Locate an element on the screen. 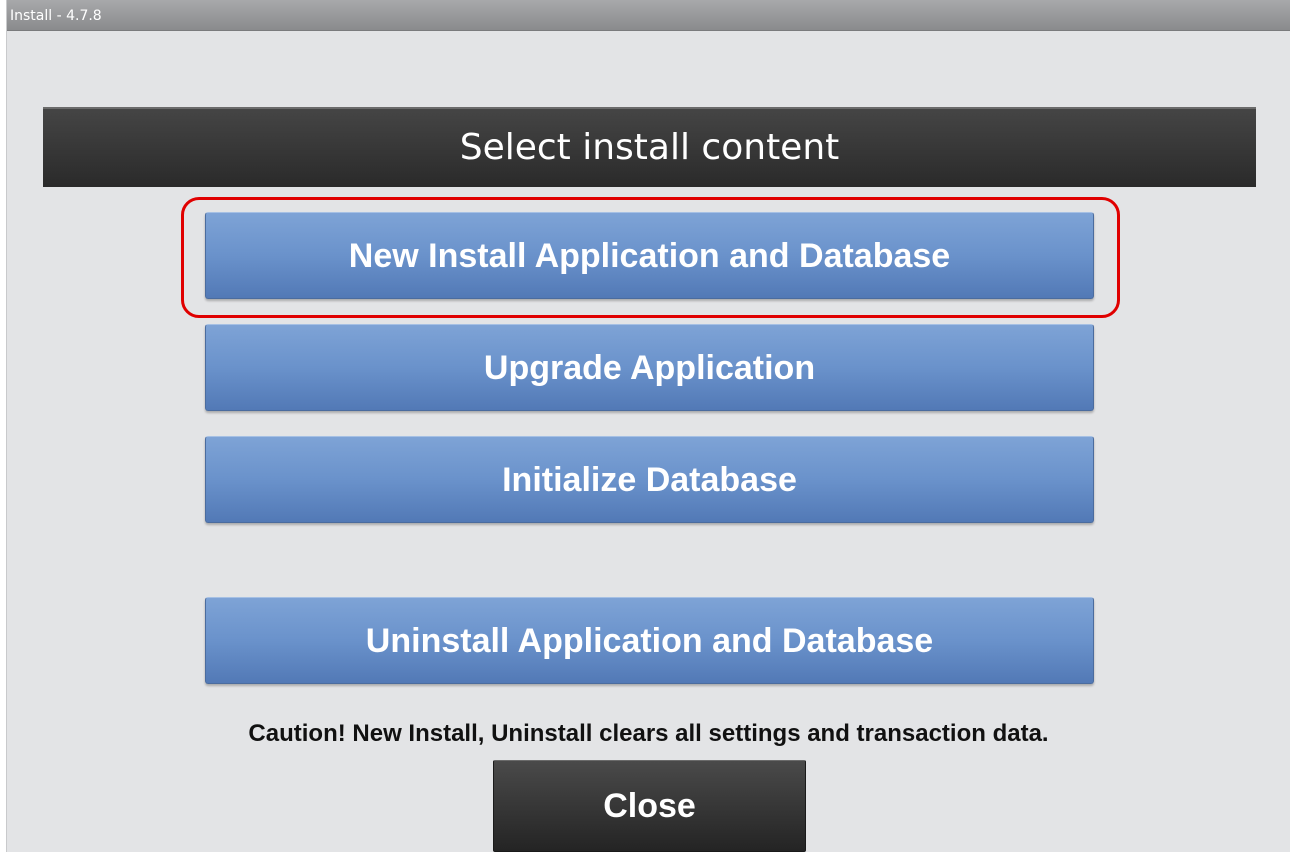 This screenshot has height=852, width=1290. uninstall-button: Uninstall Application and Database is located at coordinates (649, 640).